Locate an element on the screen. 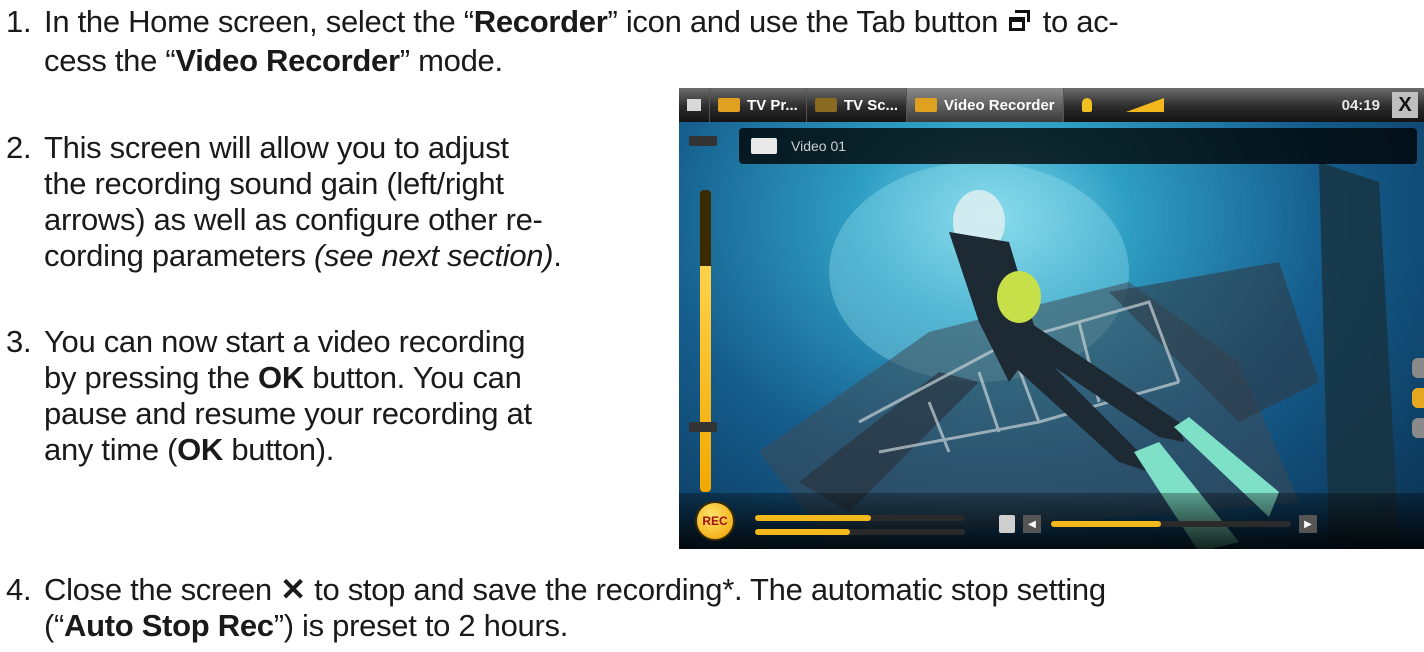  gain-icon is located at coordinates (1007, 524).